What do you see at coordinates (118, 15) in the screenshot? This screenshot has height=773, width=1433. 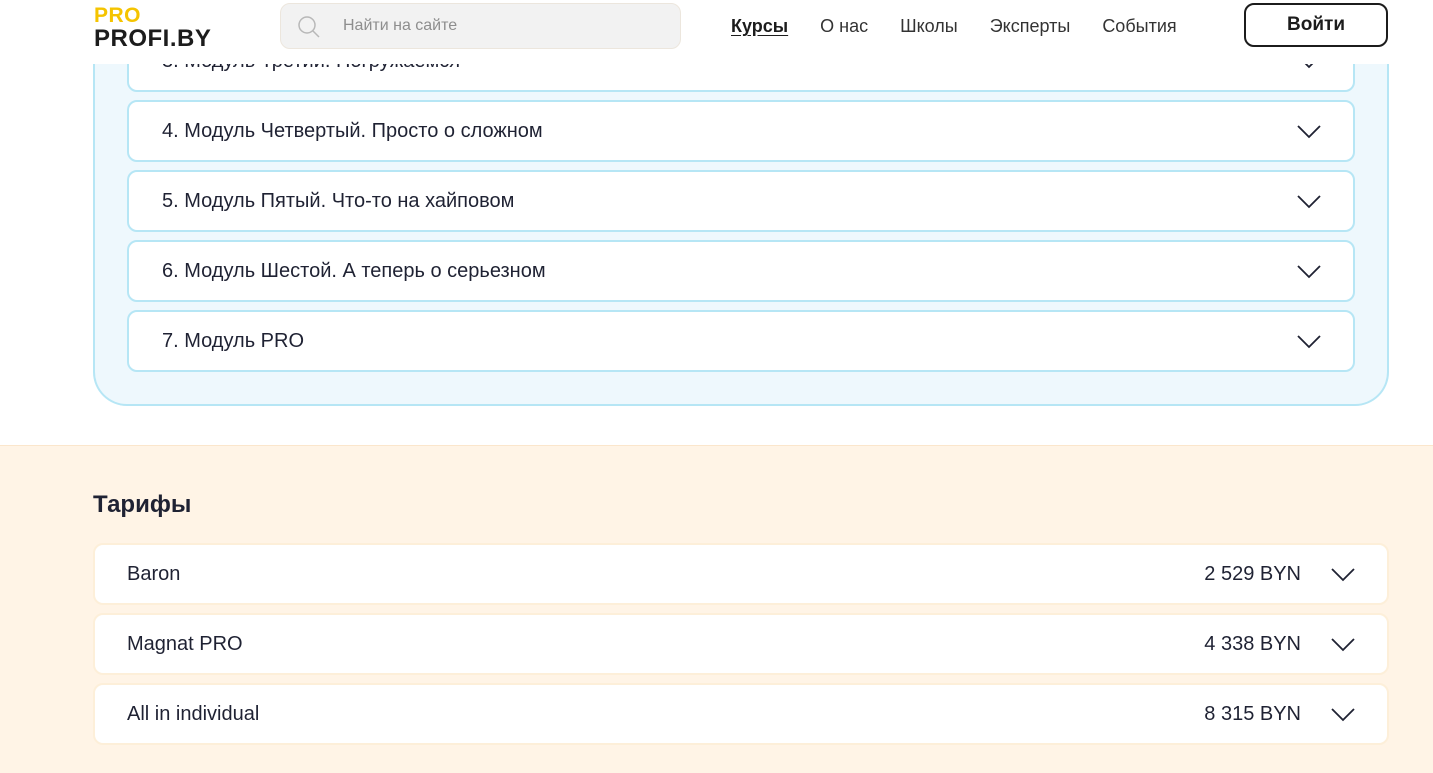 I see `logo-text-top: PRO` at bounding box center [118, 15].